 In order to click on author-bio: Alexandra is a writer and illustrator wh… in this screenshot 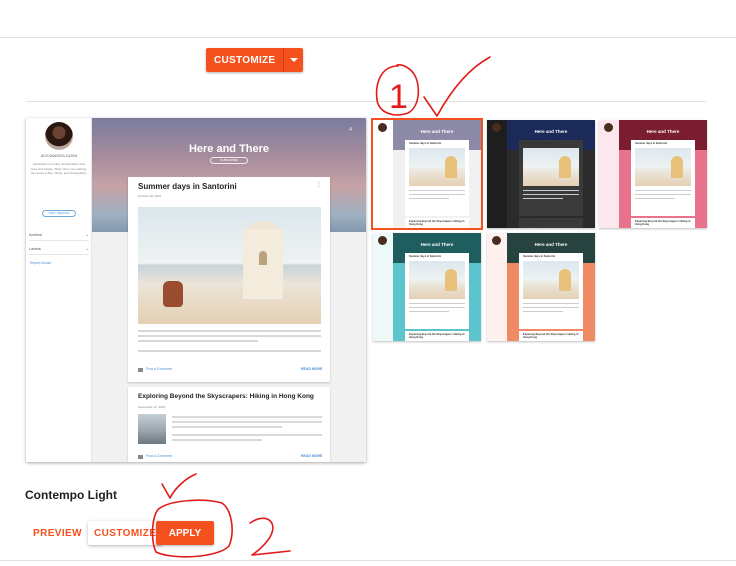, I will do `click(59, 169)`.